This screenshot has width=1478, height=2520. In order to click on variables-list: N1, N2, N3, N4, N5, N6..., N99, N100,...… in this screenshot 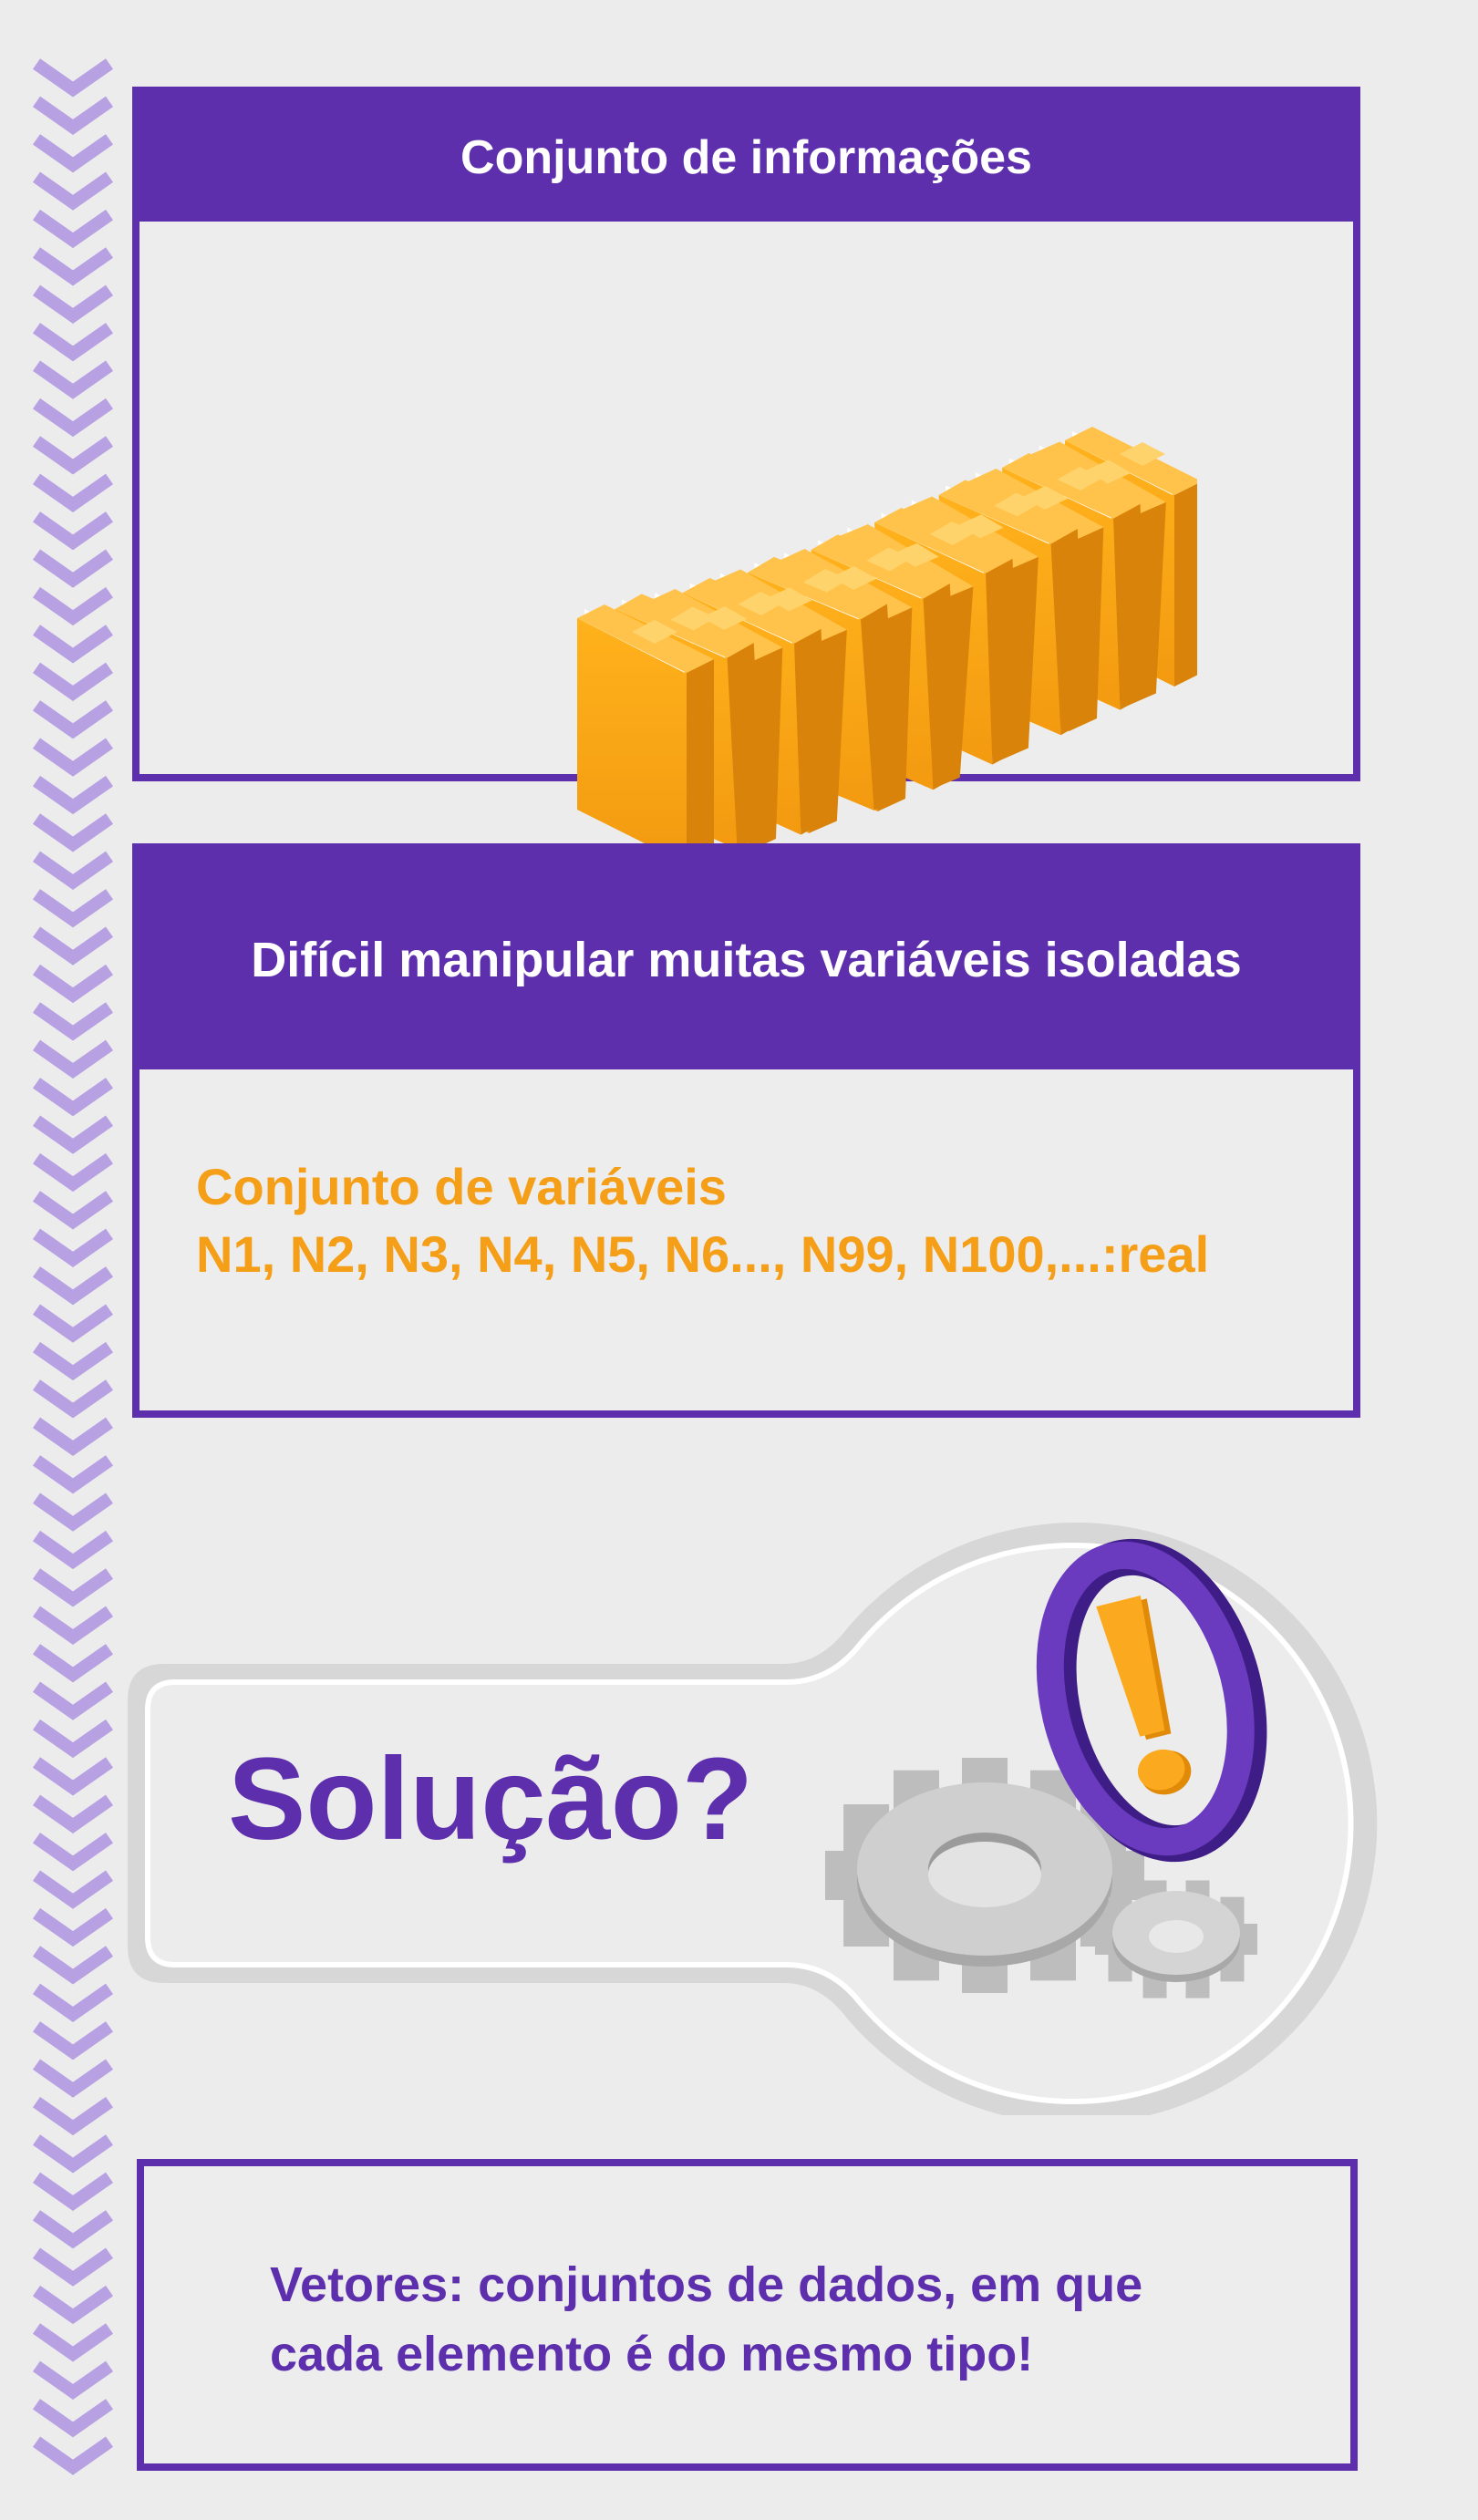, I will do `click(703, 1254)`.